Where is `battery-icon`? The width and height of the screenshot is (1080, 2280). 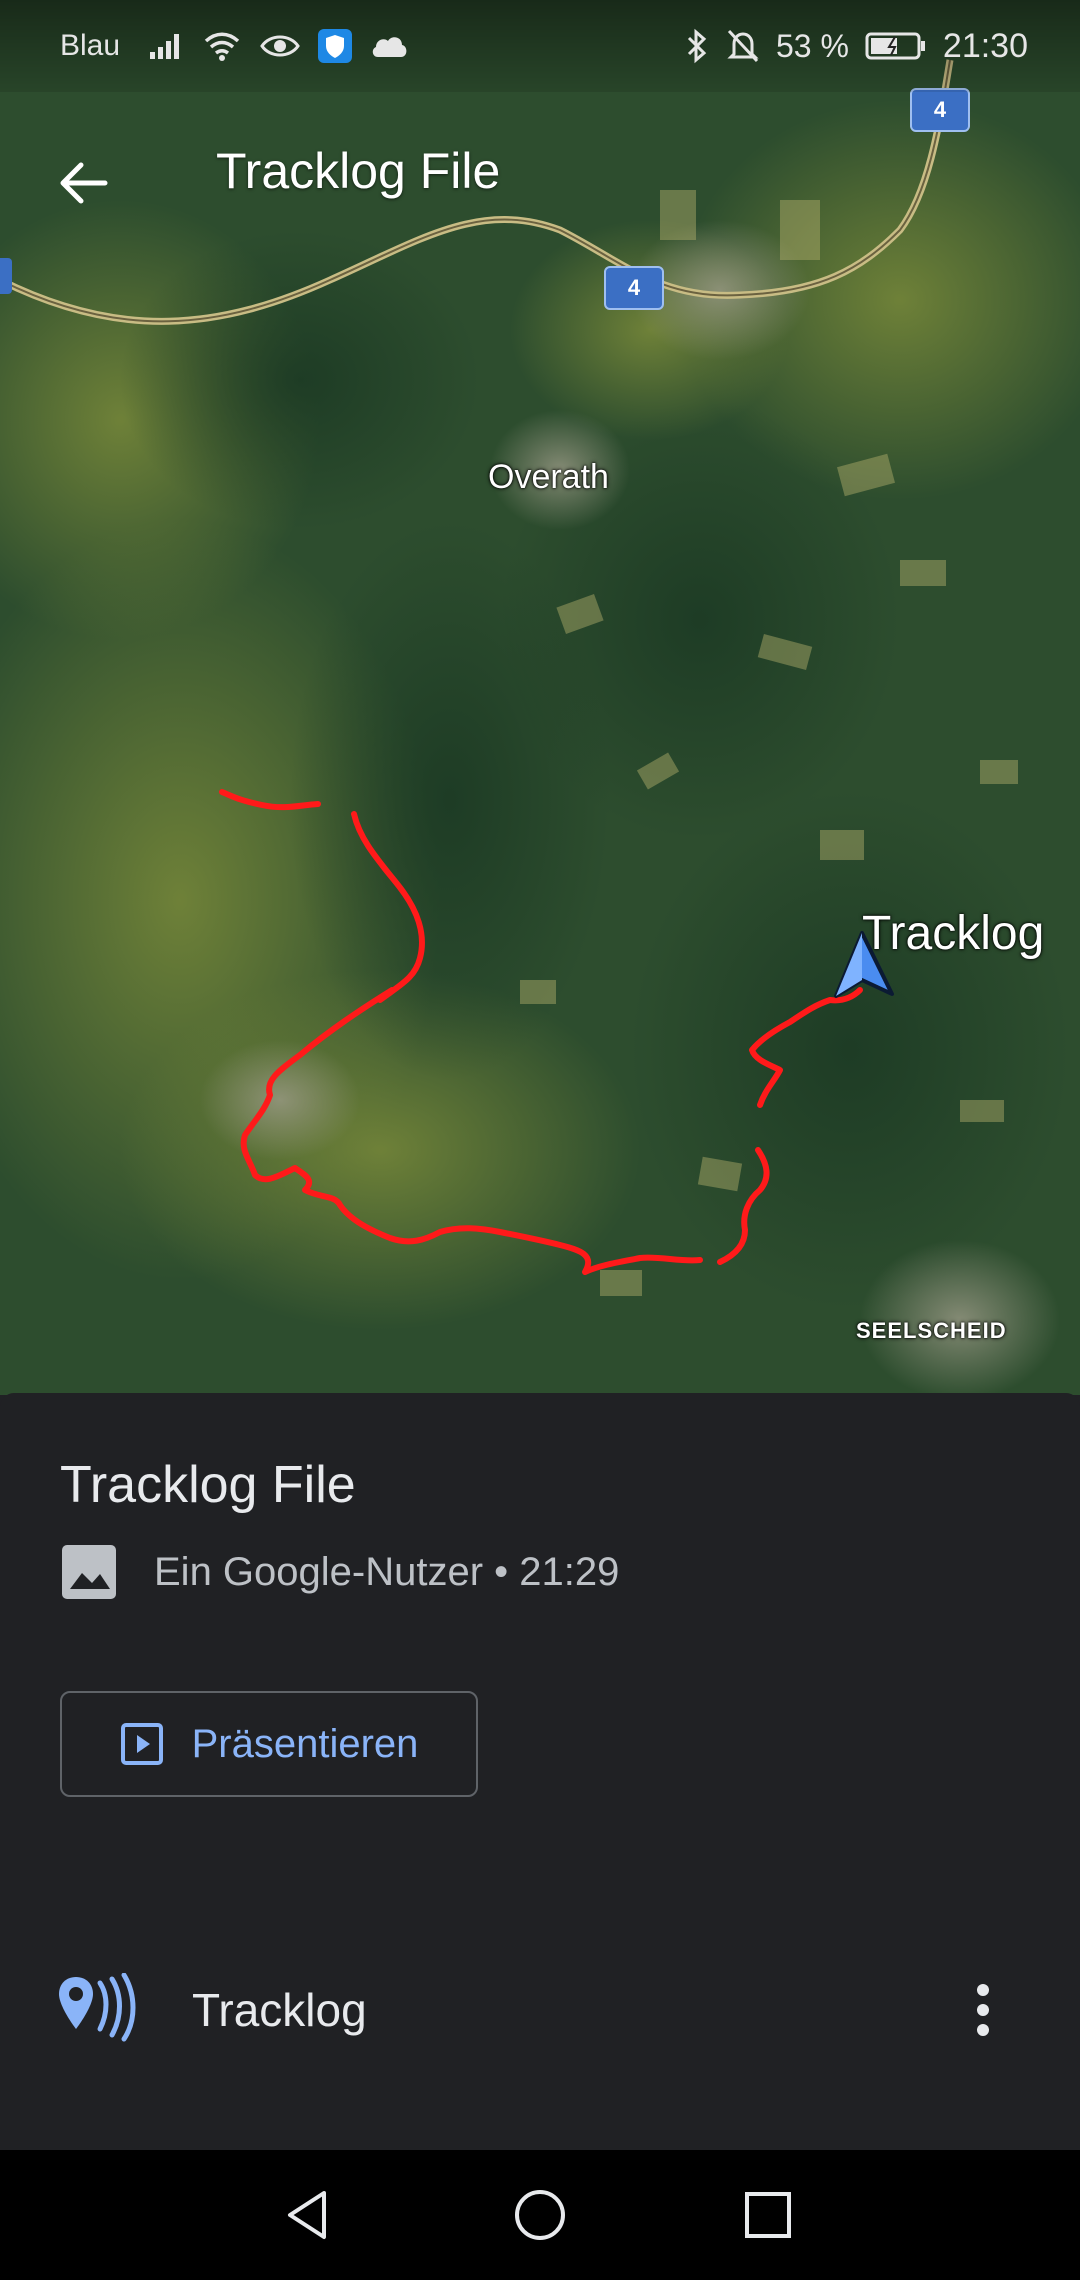 battery-icon is located at coordinates (895, 46).